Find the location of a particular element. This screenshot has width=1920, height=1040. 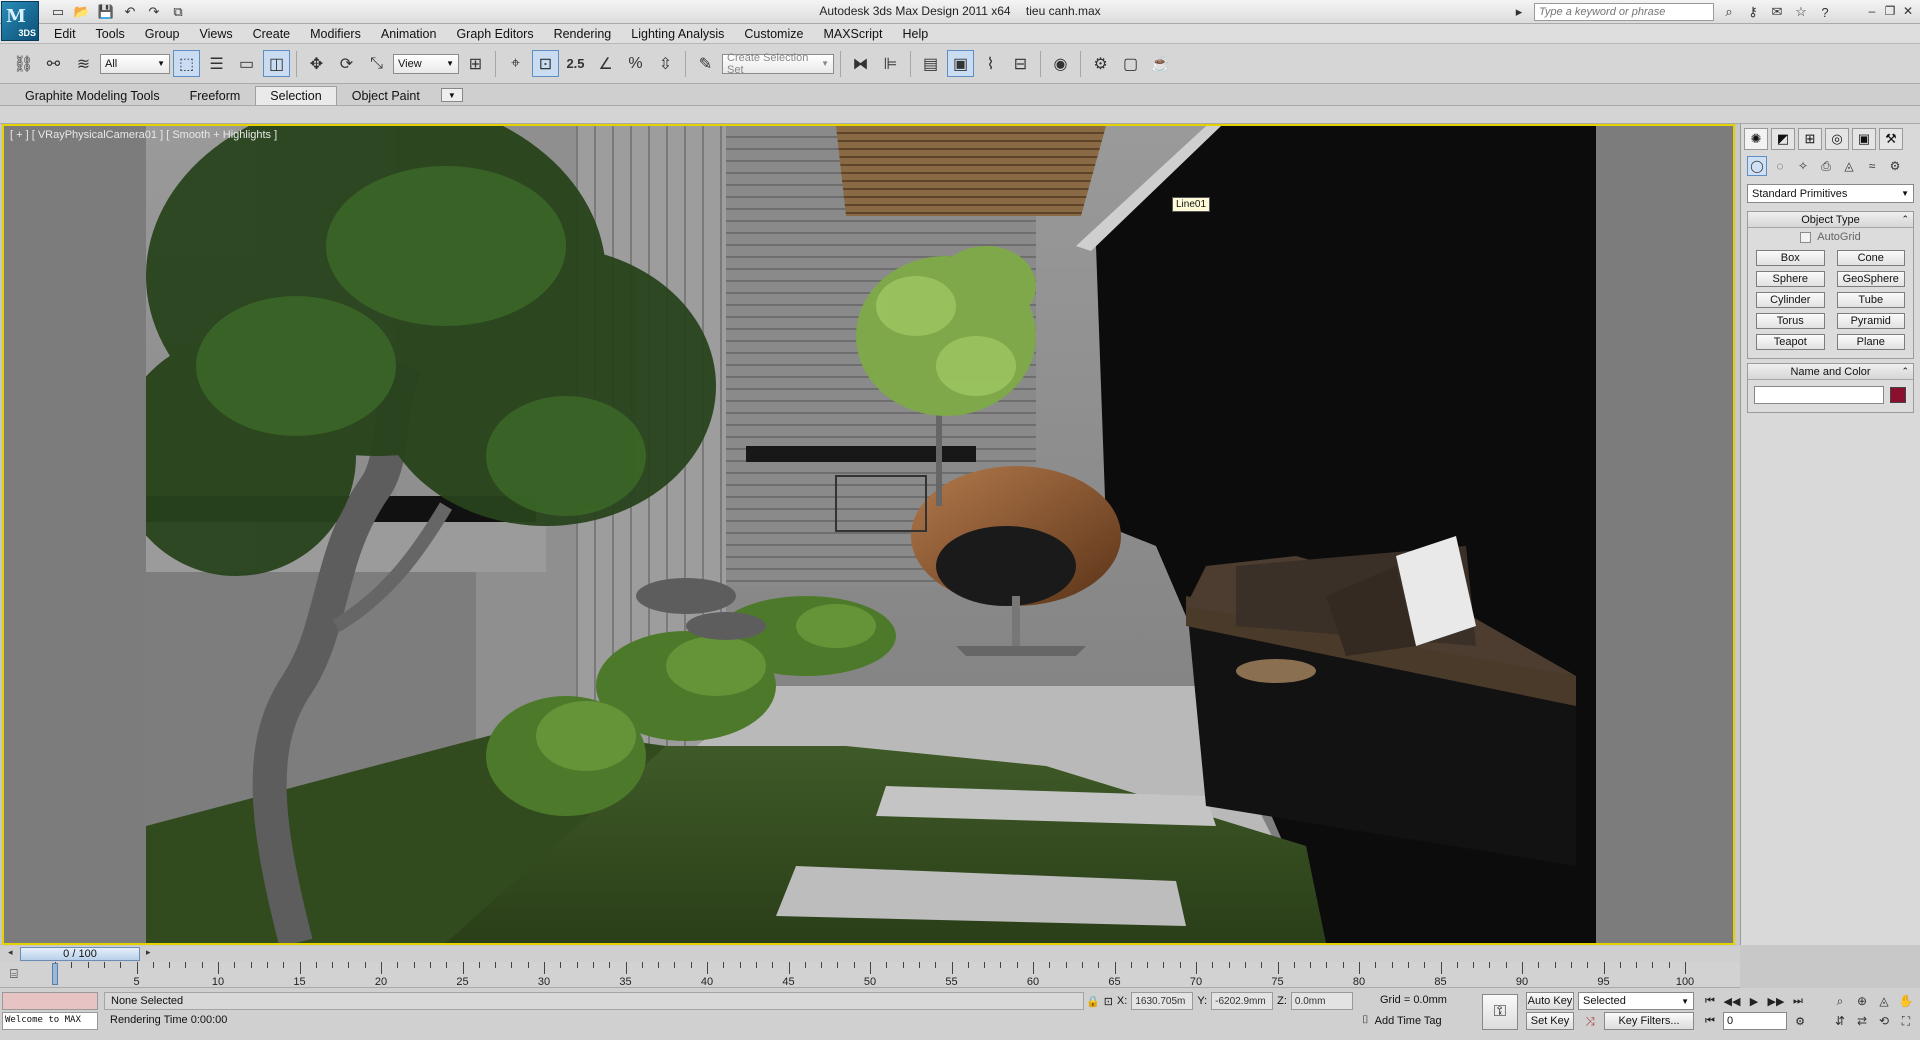

key-selection-dropdown: Selected ▼ is located at coordinates (1636, 1001).